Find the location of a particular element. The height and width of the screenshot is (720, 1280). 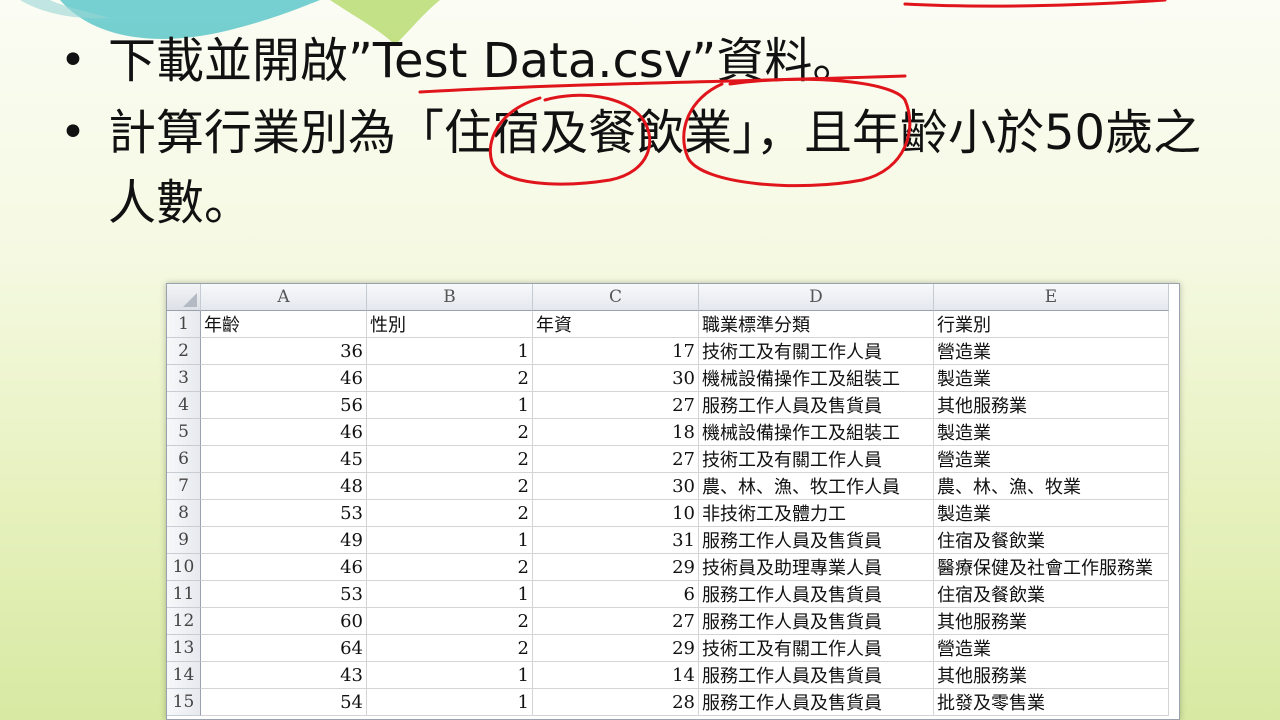

row-header: 1 is located at coordinates (184, 324).